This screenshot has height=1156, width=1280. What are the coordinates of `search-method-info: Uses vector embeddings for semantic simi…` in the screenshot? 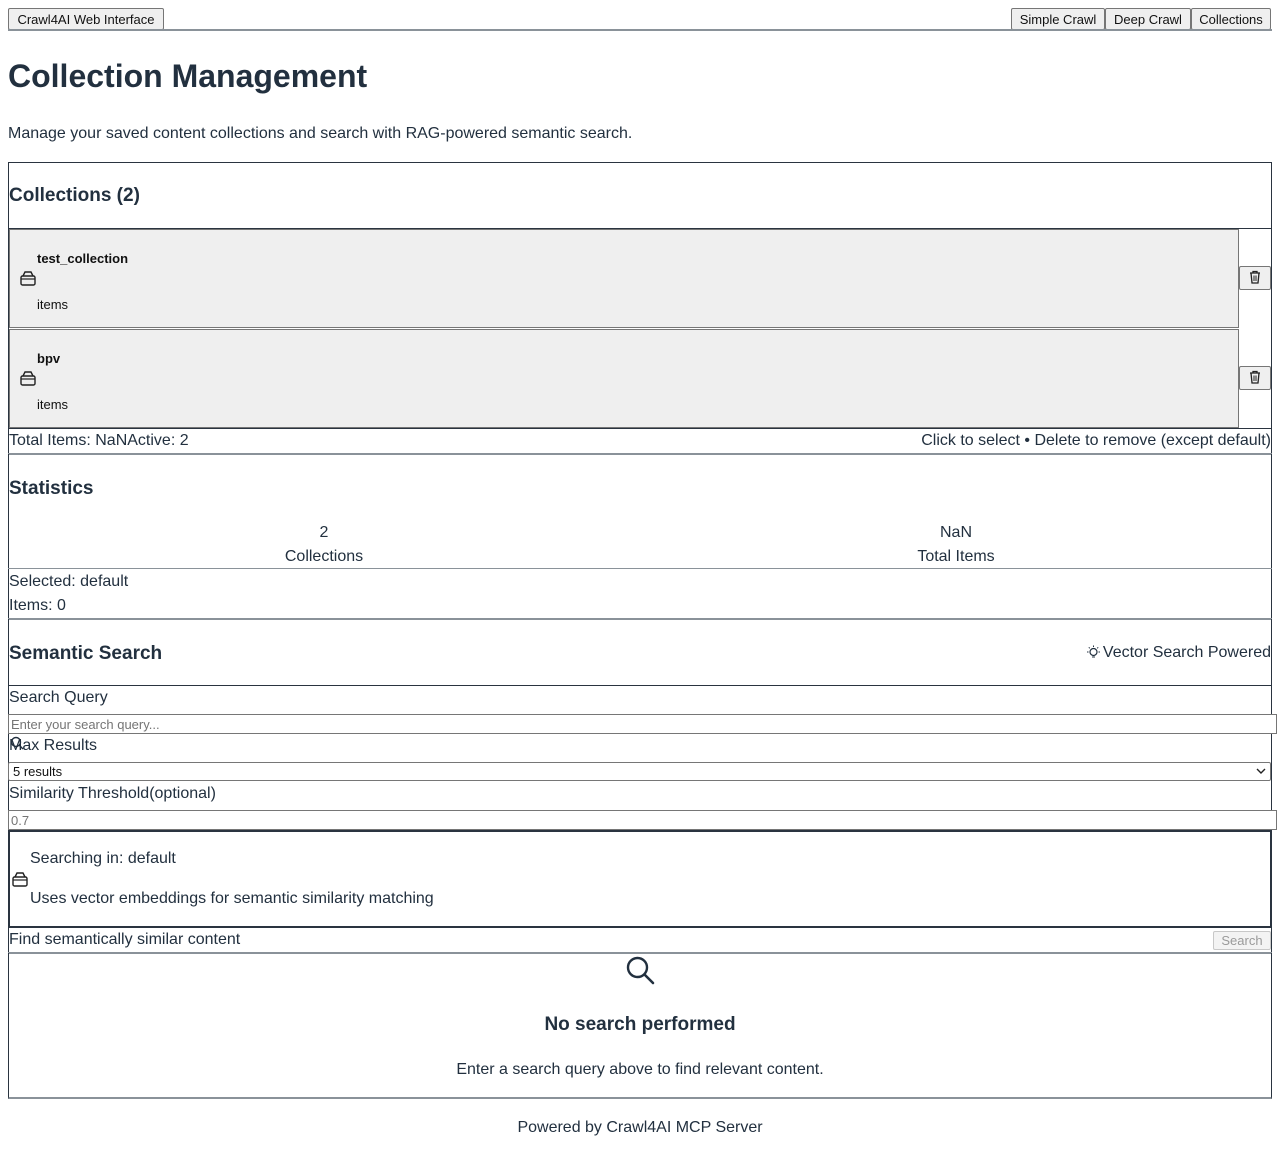 It's located at (232, 898).